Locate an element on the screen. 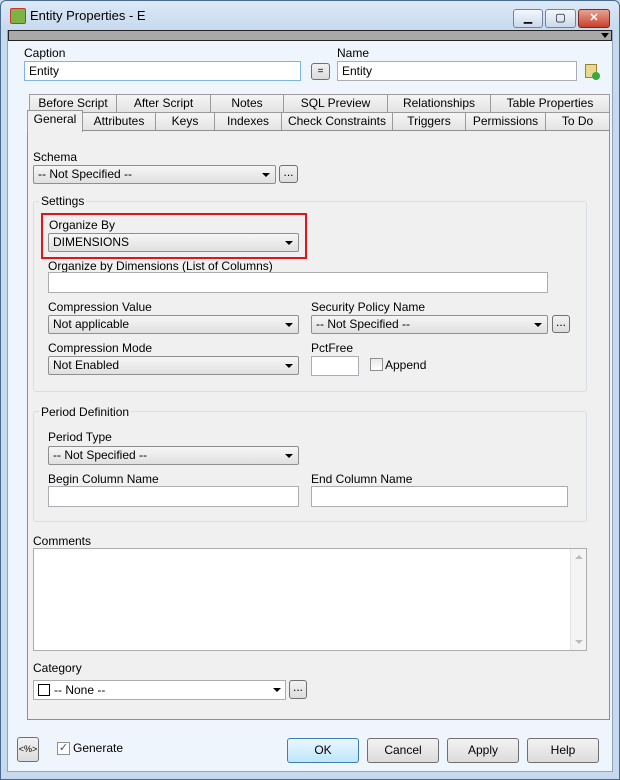  compression-value: Not applicable is located at coordinates (91, 324).